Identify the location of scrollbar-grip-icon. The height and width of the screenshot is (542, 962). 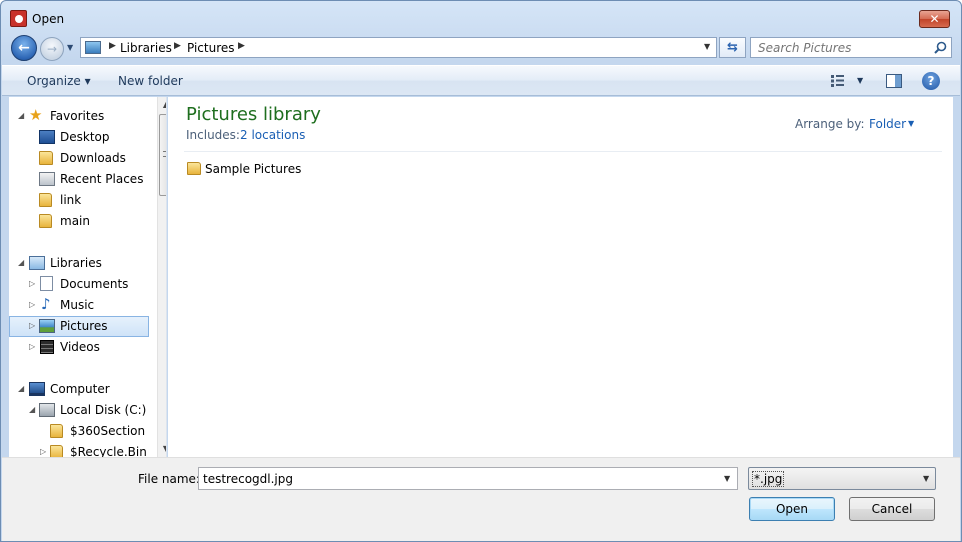
(164, 154).